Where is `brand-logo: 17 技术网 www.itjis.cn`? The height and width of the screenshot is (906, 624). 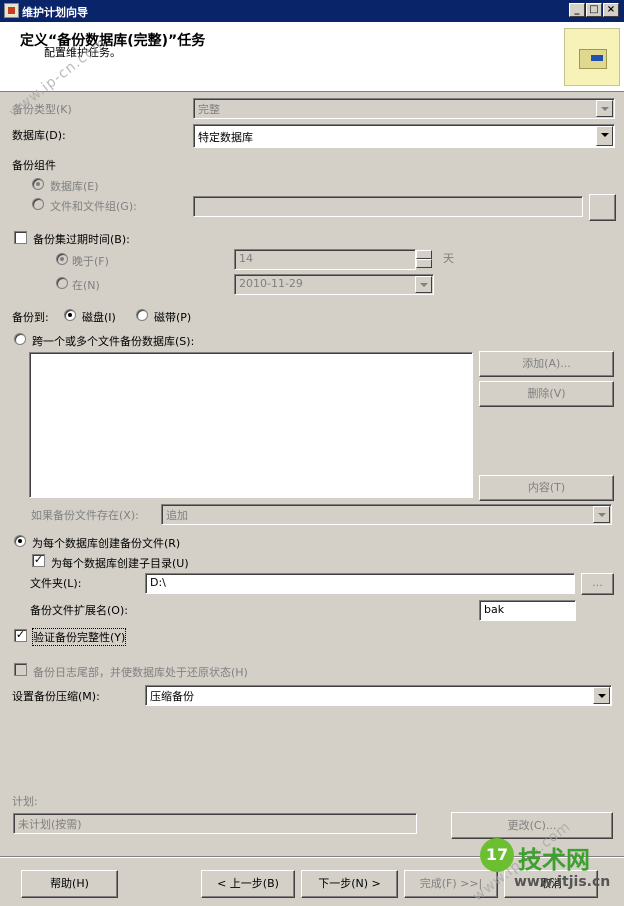 brand-logo: 17 技术网 www.itjis.cn is located at coordinates (550, 872).